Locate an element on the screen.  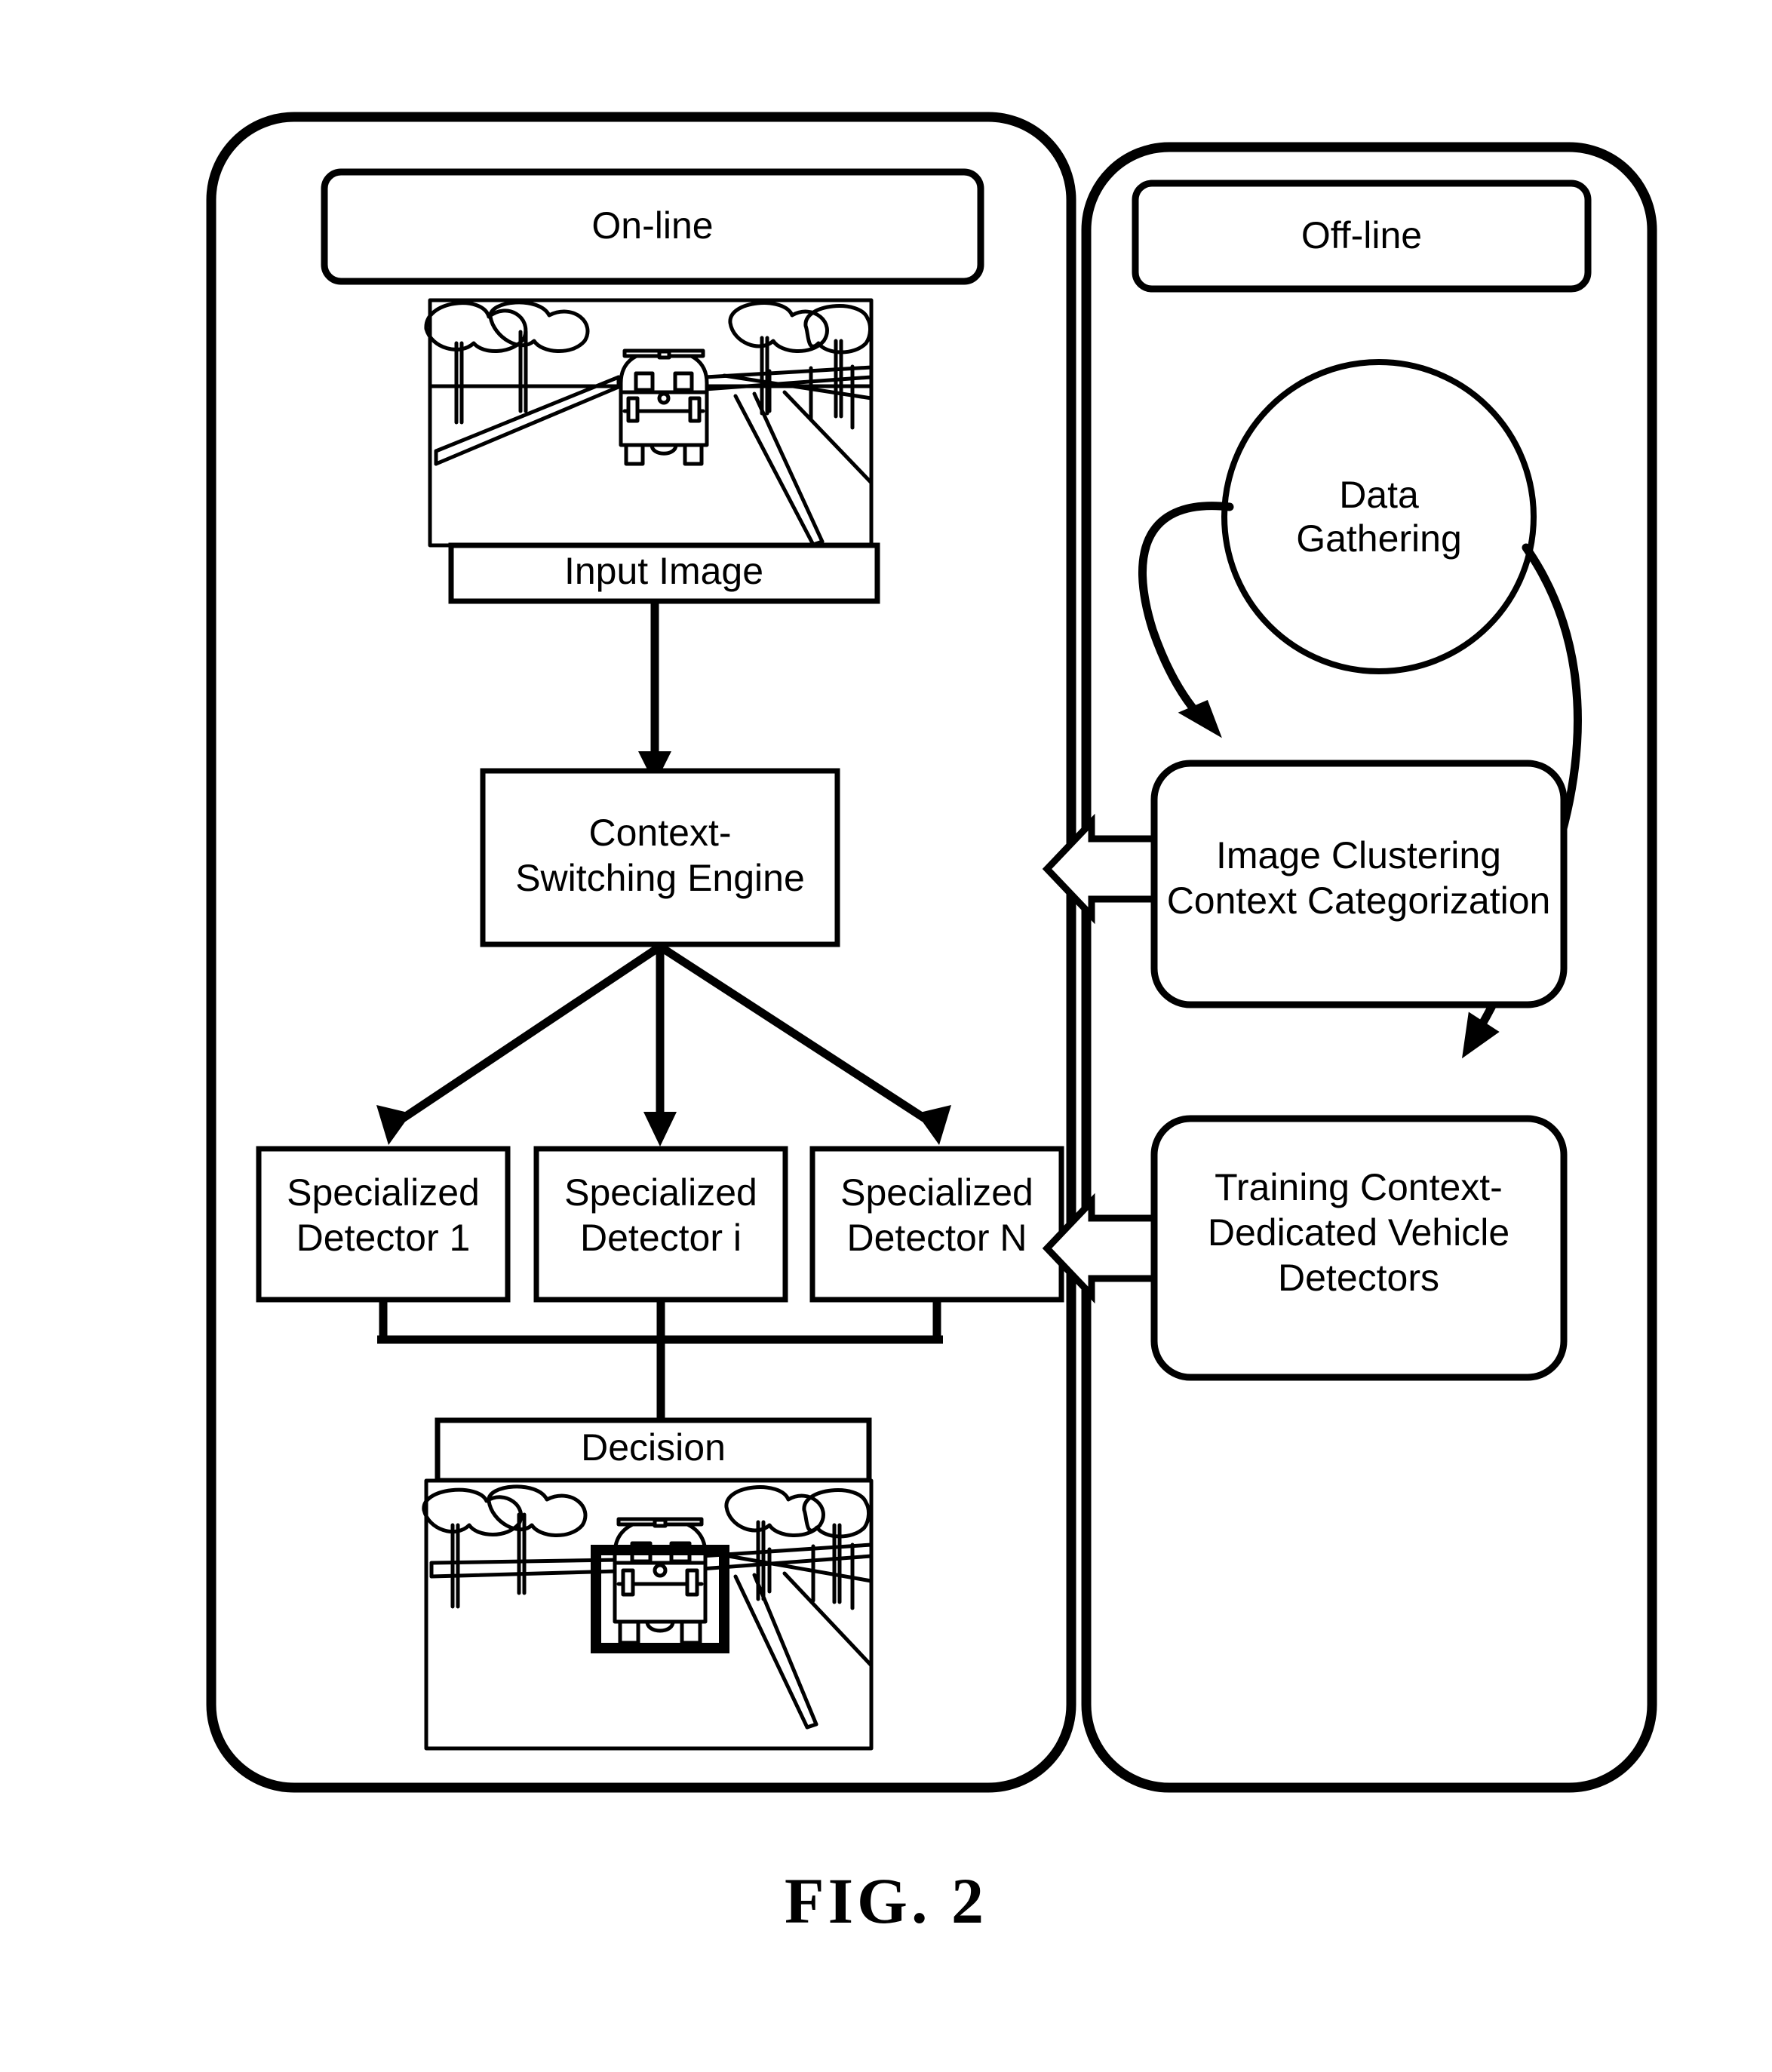
panel-offline-label: Off-line is located at coordinates (1361, 235).